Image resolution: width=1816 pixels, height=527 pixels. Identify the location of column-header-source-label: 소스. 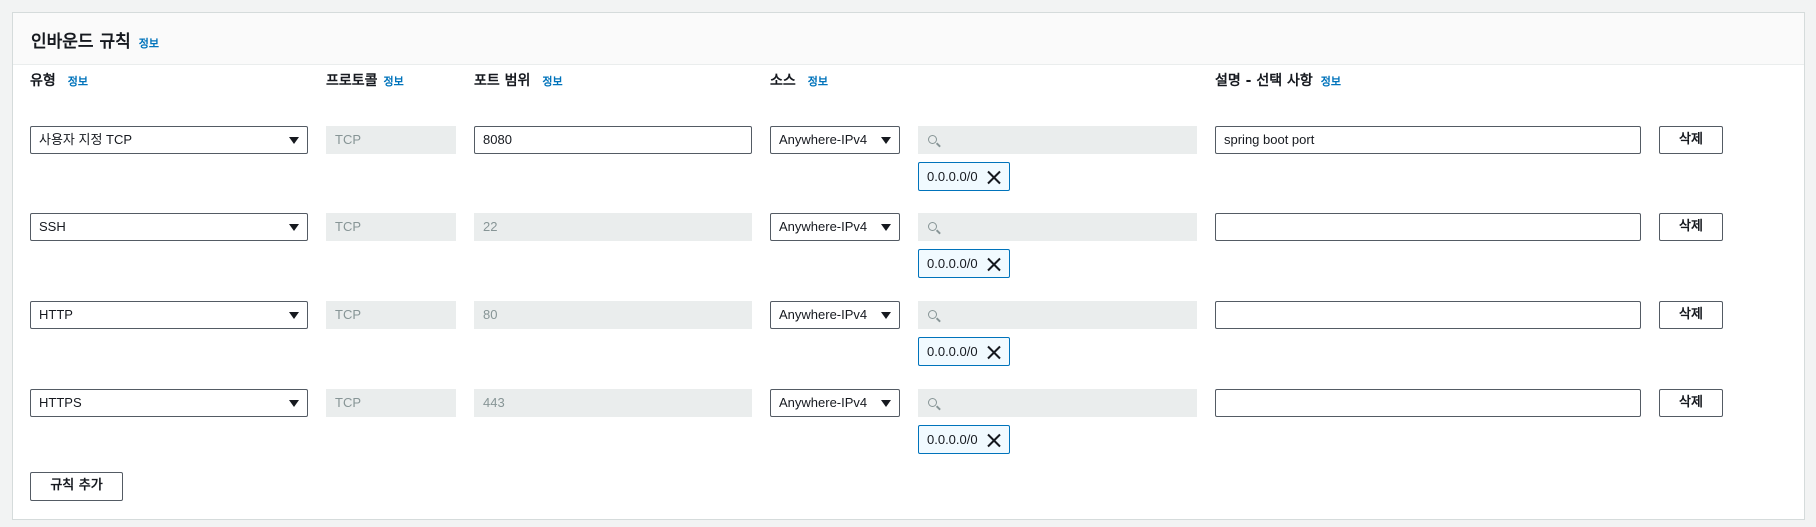
(783, 81).